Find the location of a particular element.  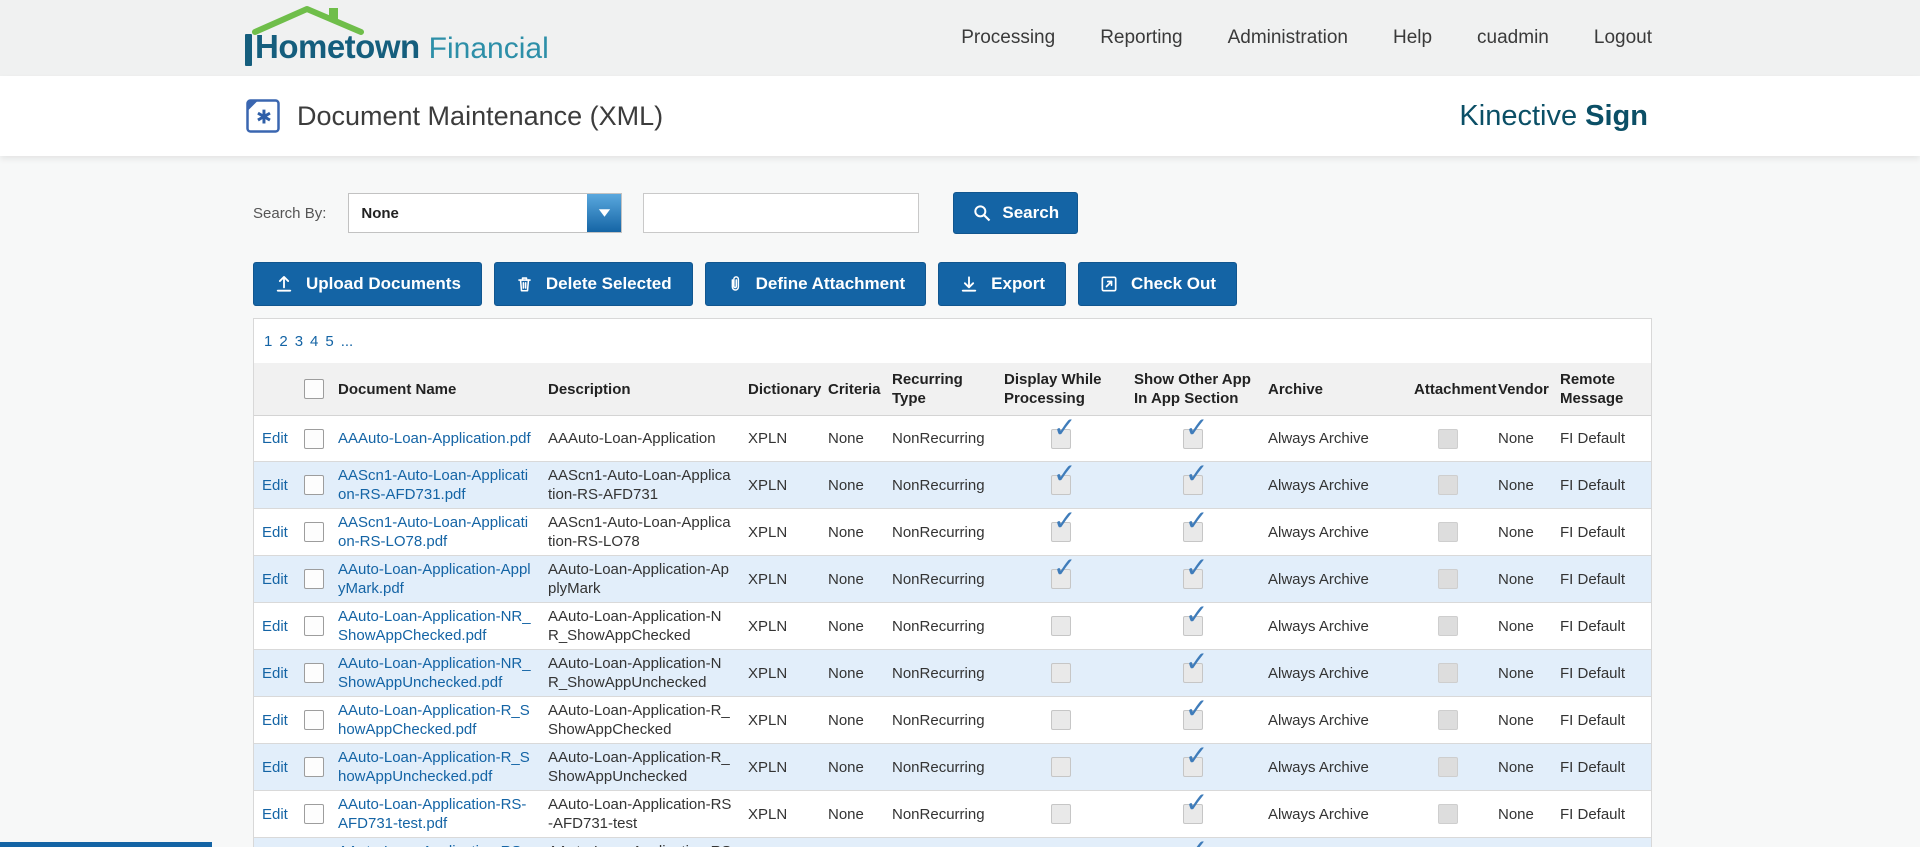

search-by-selected-value: None is located at coordinates (380, 213).